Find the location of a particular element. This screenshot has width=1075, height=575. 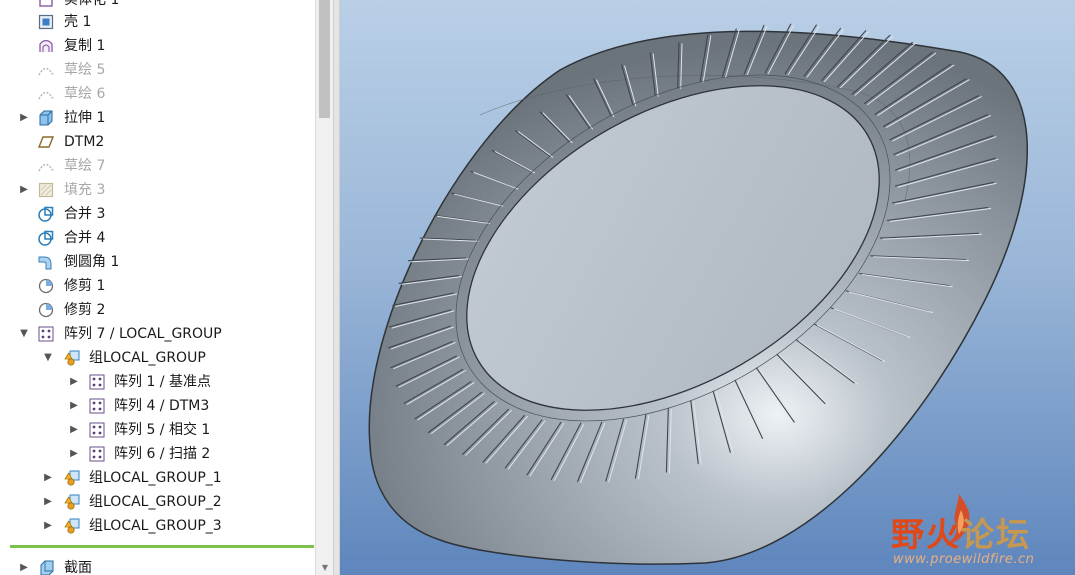

tree-item-label: 阵列 4 / DTM3 is located at coordinates (162, 406).